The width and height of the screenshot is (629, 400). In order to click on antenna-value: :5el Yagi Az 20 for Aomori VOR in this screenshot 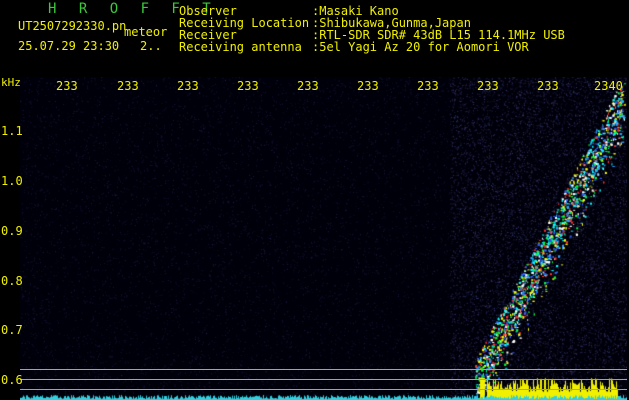, I will do `click(420, 47)`.